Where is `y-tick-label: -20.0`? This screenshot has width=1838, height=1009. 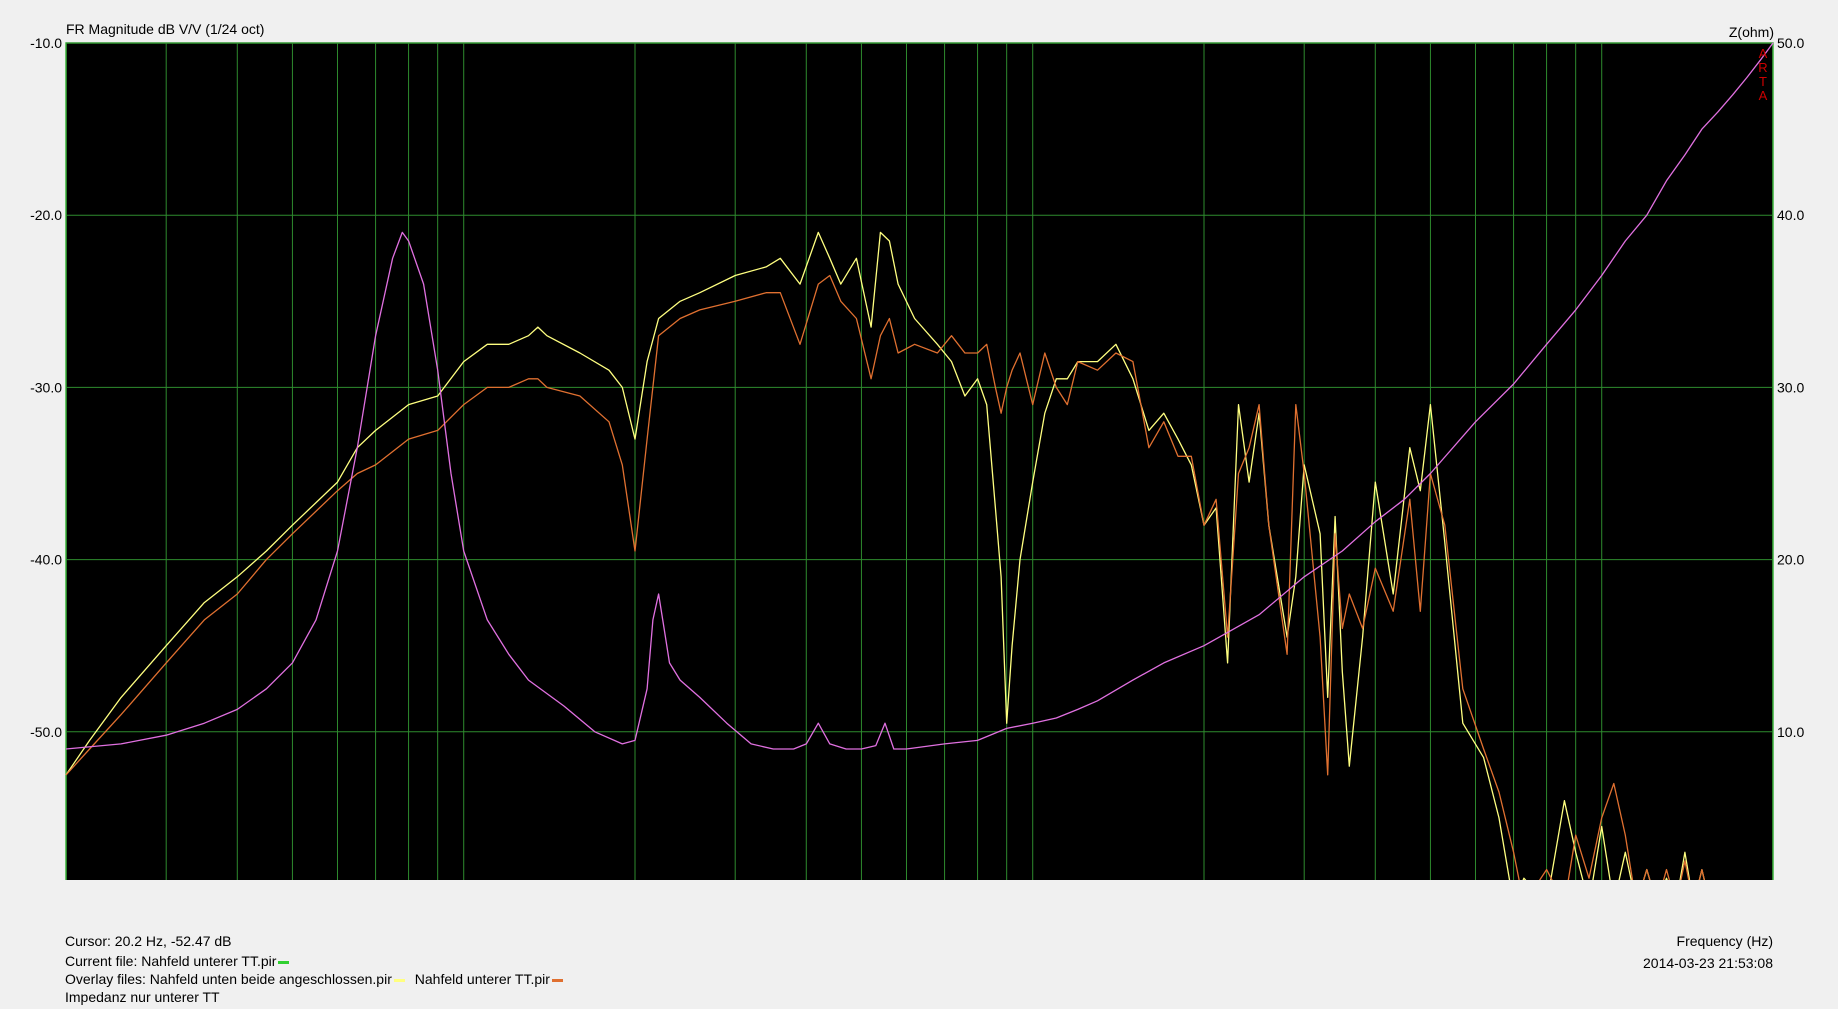
y-tick-label: -20.0 is located at coordinates (46, 215).